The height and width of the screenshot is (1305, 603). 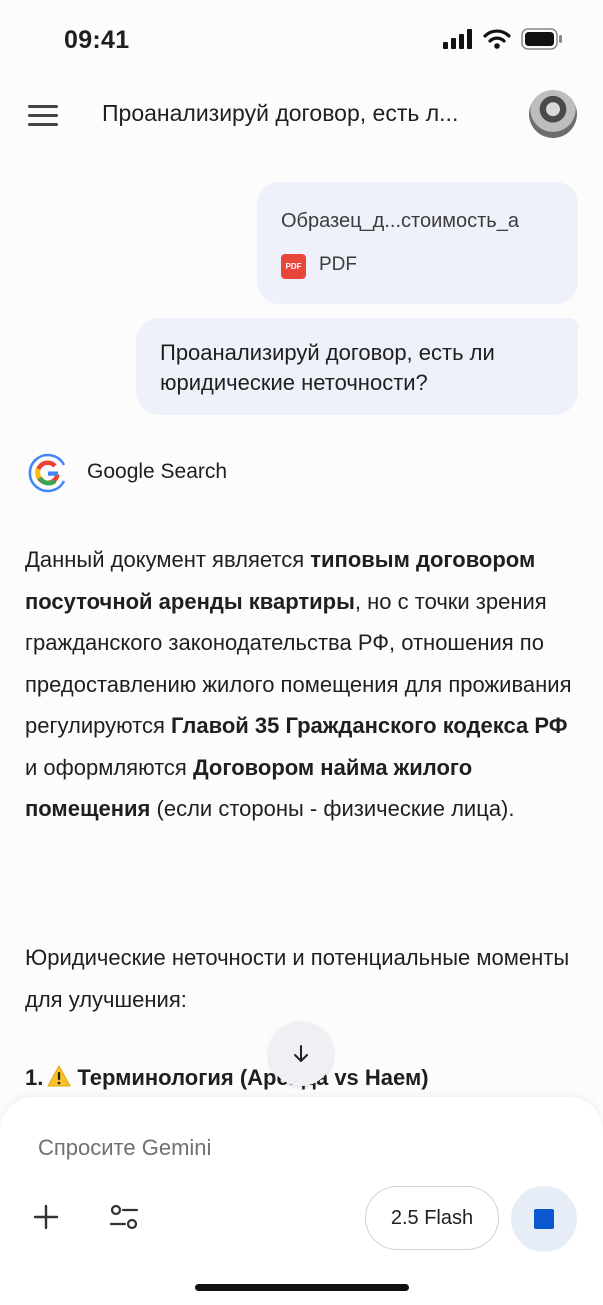 I want to click on wifi-icon, so click(x=497, y=39).